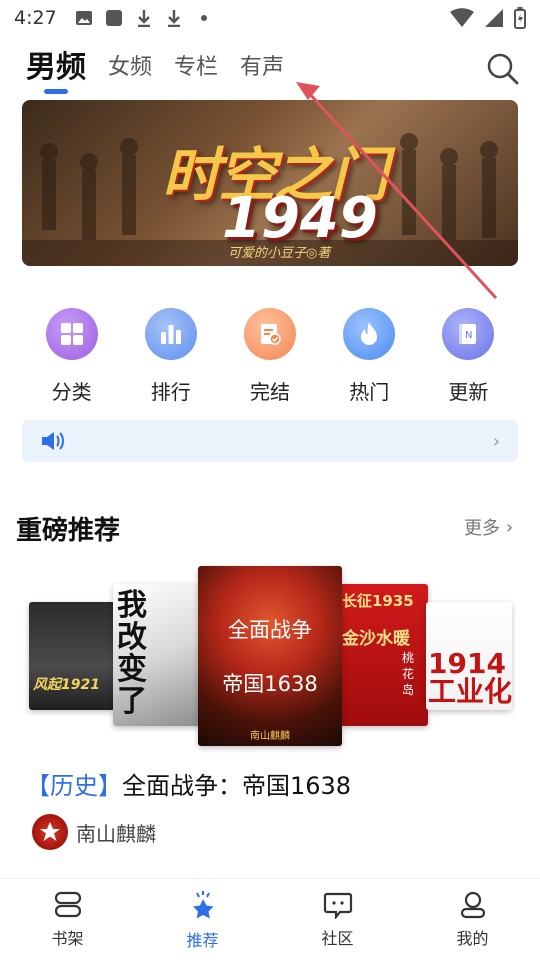 This screenshot has height=960, width=540. I want to click on book-cover: 我改变了, so click(157, 655).